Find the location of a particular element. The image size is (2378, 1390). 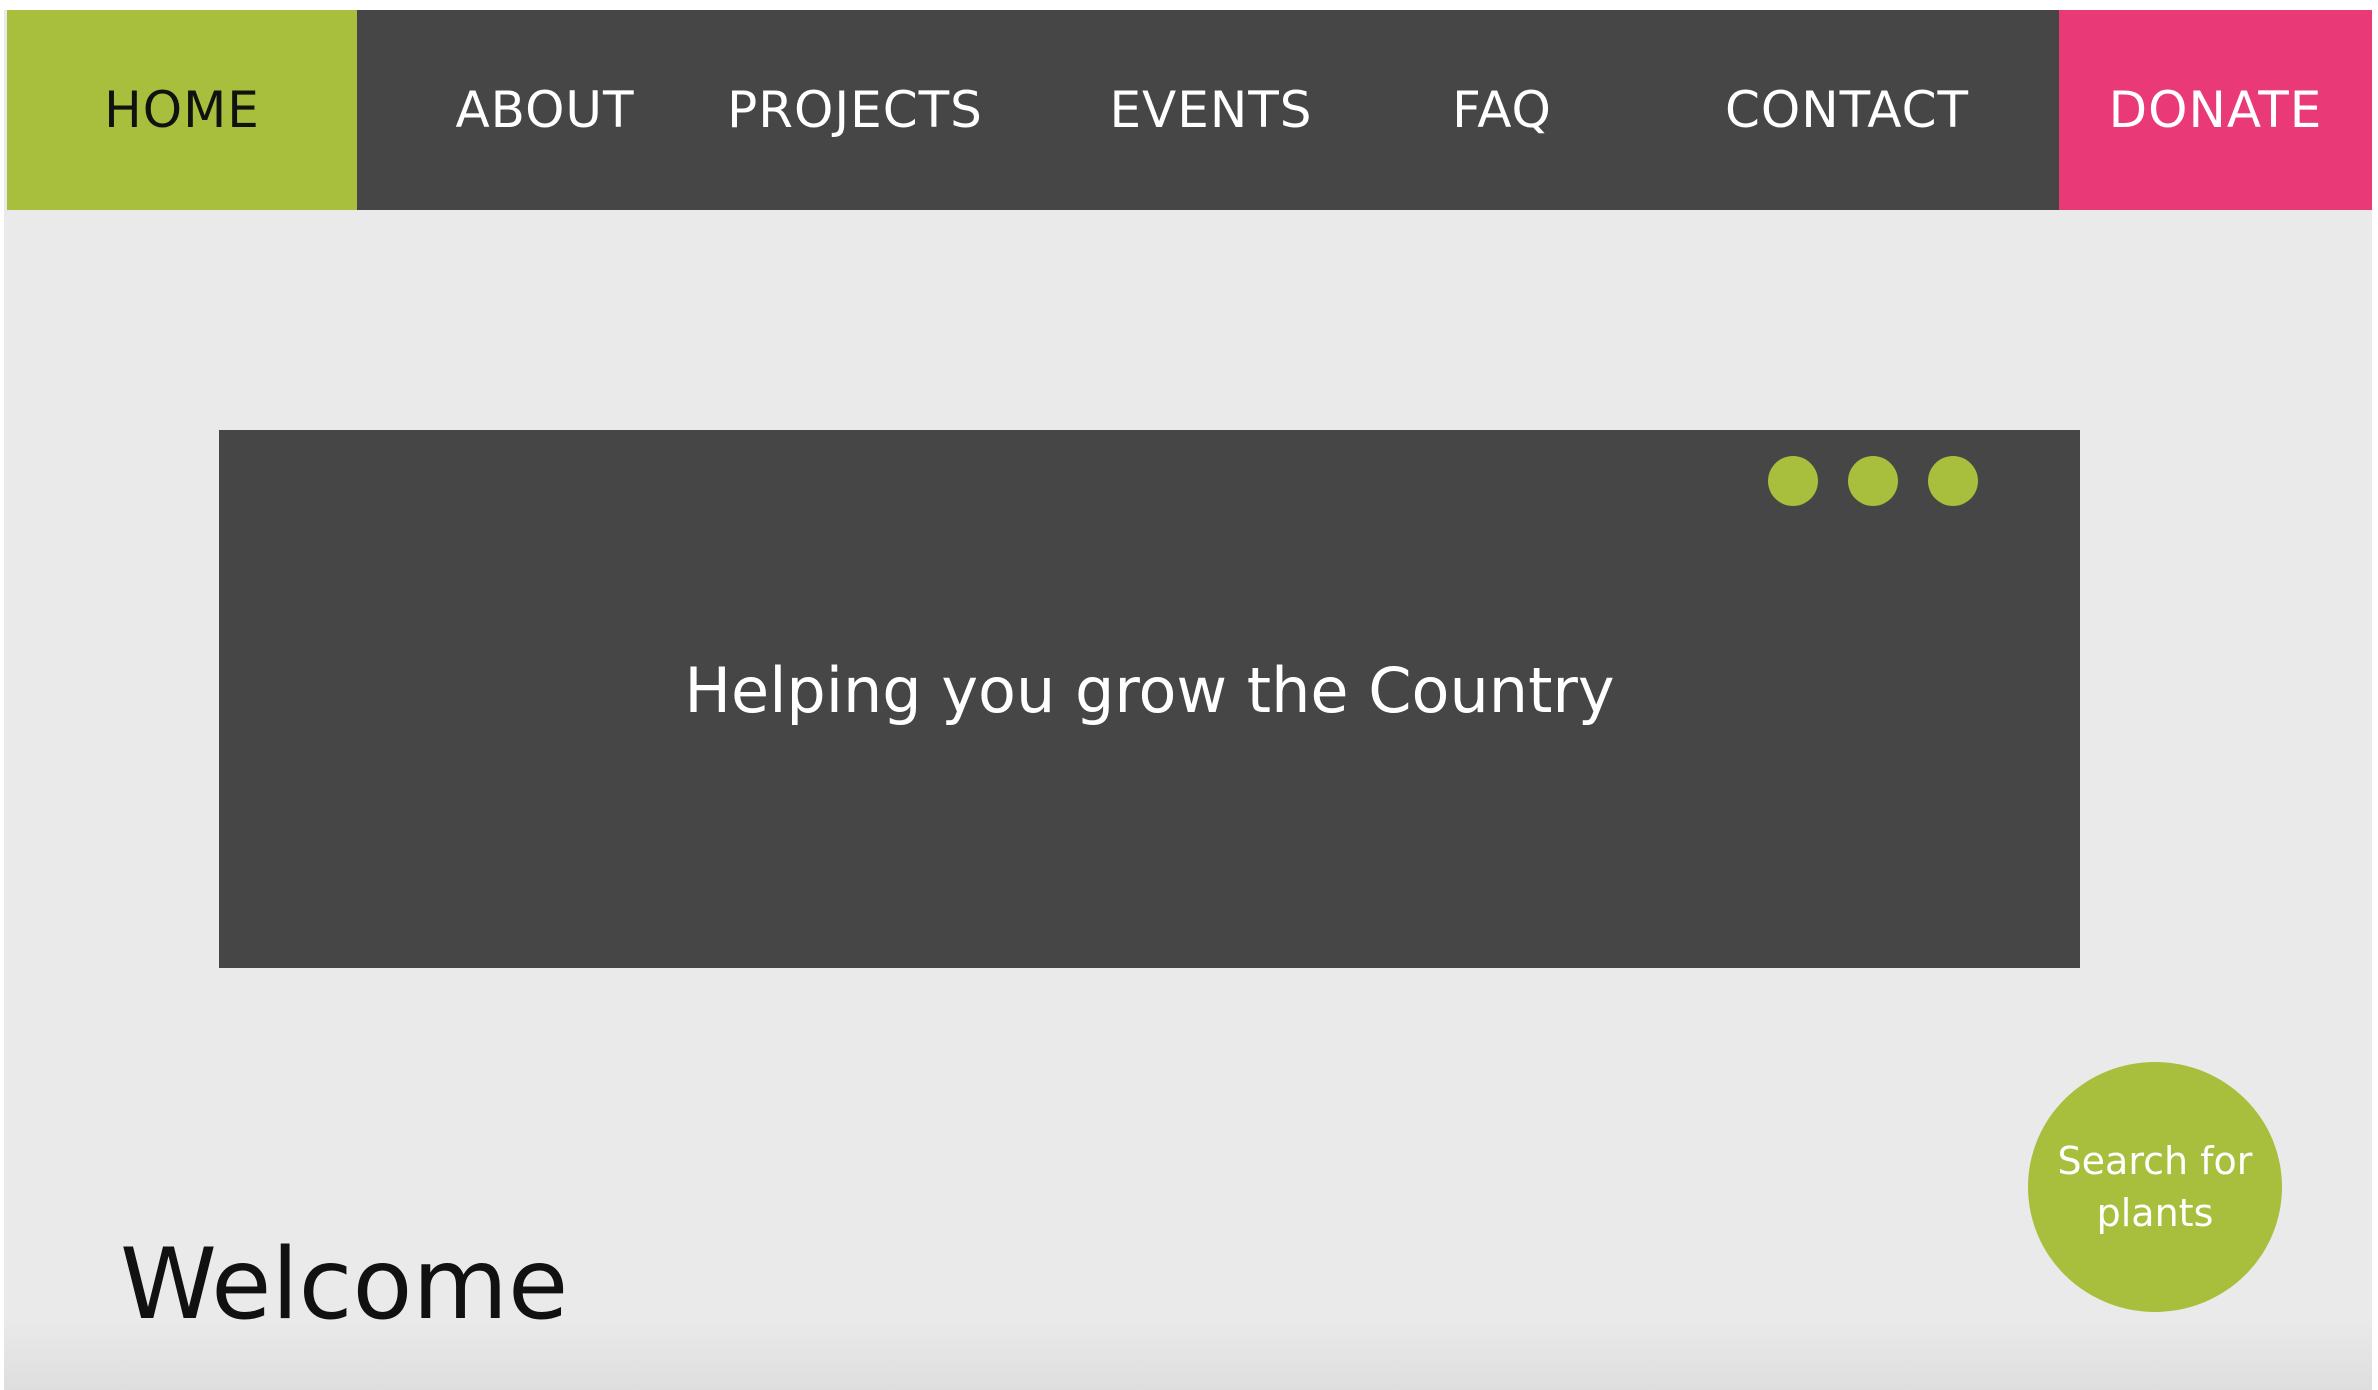

nav-donate-button: DONATE is located at coordinates (2215, 110).